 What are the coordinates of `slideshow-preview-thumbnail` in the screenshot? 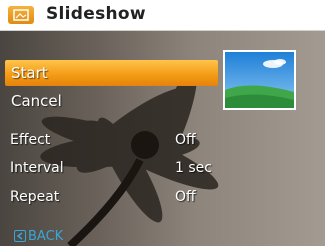 It's located at (259, 80).